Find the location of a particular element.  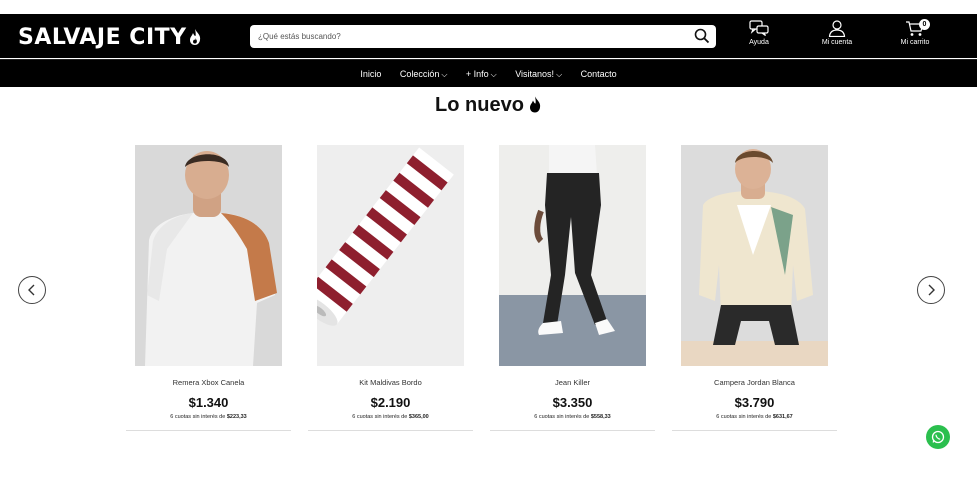

nav-item-visitanos: Visitanos! ⌵ is located at coordinates (538, 74).